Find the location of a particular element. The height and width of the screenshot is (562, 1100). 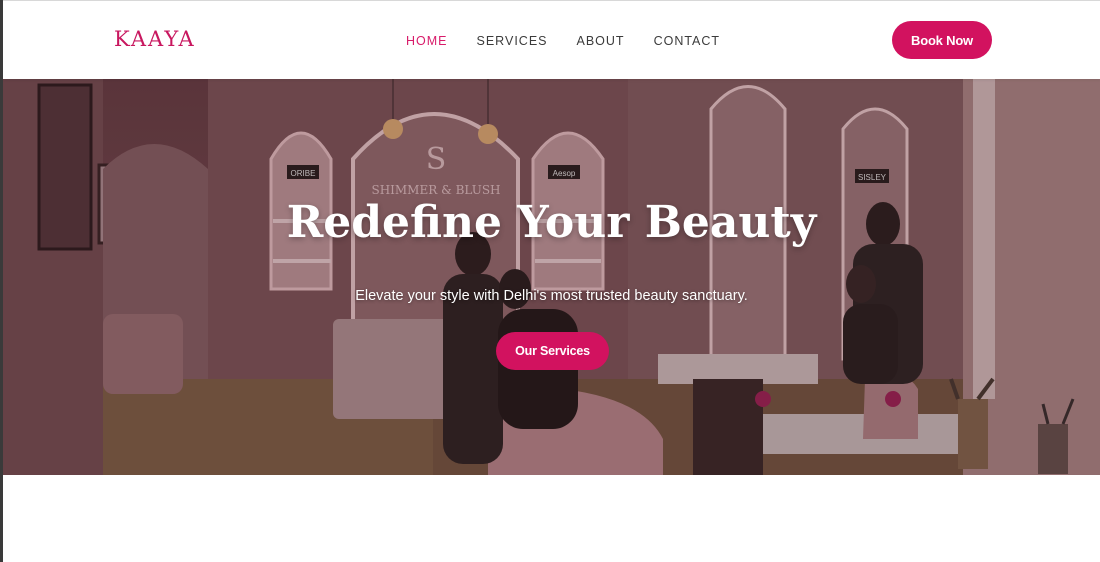

main-nav: HOME SERVICES ABOUT CONTACT is located at coordinates (577, 41).